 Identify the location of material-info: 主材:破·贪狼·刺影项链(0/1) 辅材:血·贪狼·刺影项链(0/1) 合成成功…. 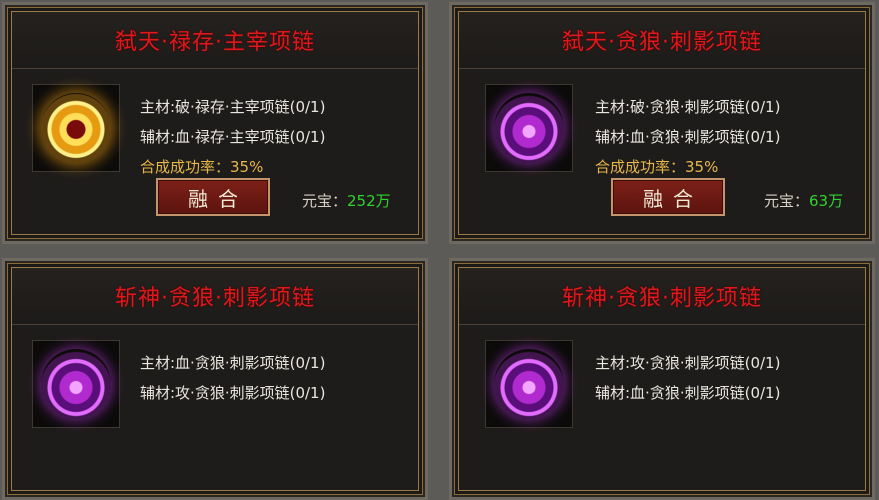
(687, 137).